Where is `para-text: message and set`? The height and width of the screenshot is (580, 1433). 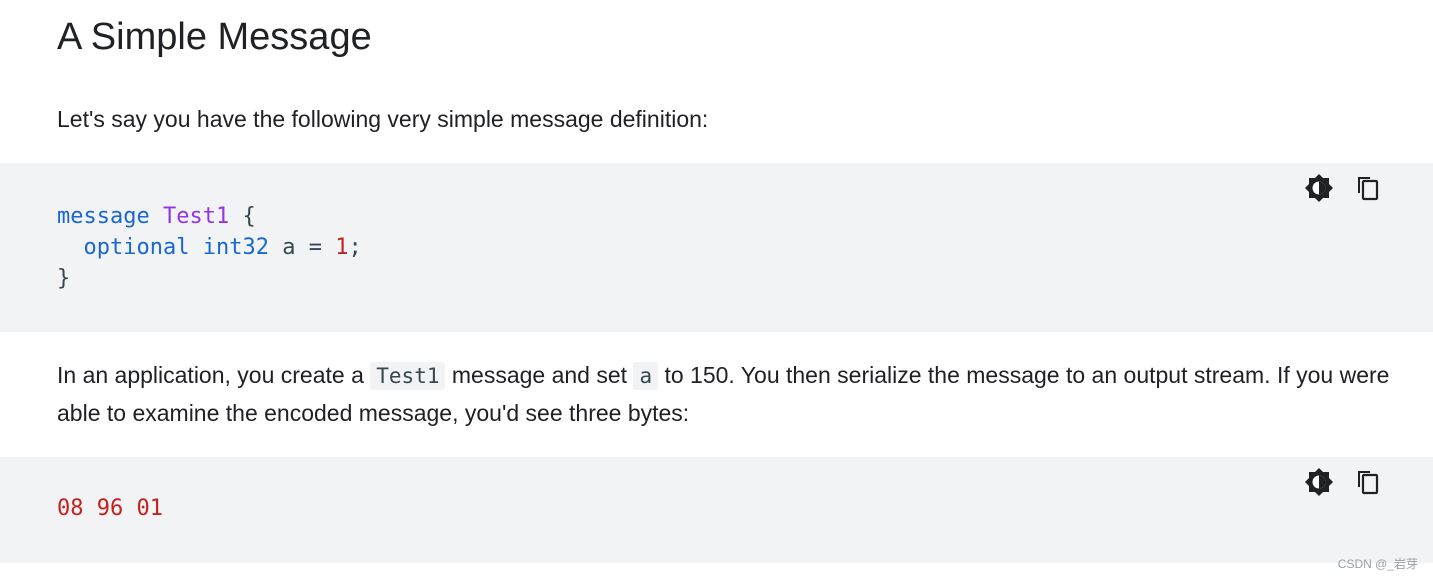 para-text: message and set is located at coordinates (539, 375).